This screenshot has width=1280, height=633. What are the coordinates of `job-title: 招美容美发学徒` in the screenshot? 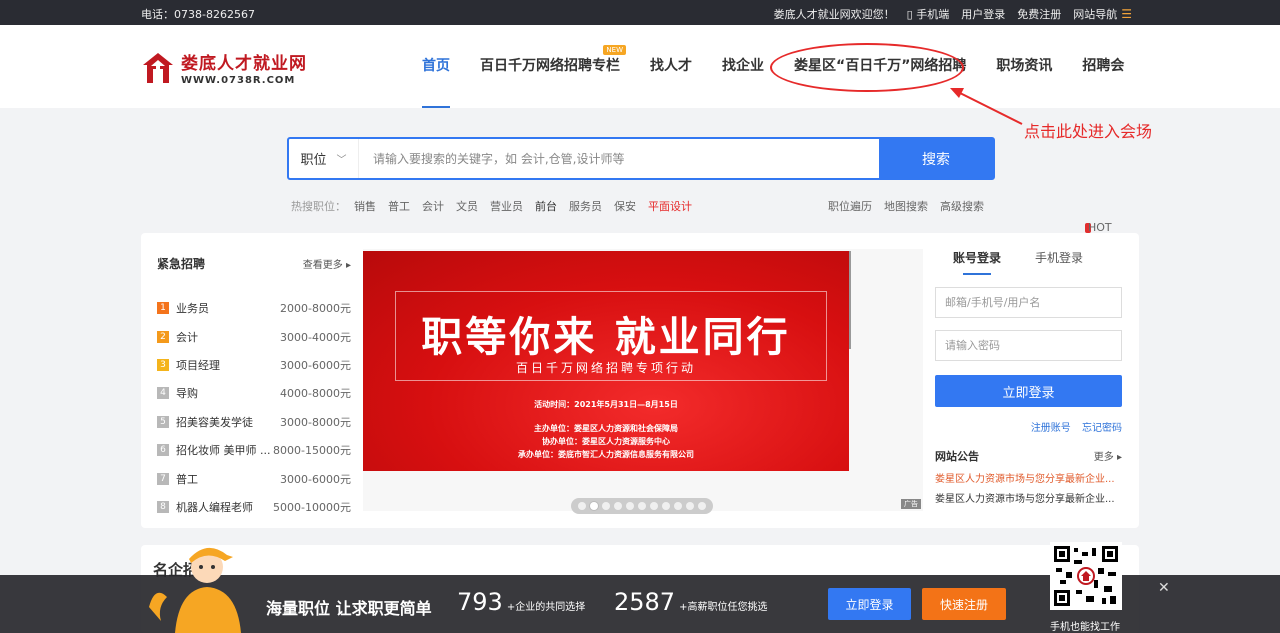 It's located at (214, 422).